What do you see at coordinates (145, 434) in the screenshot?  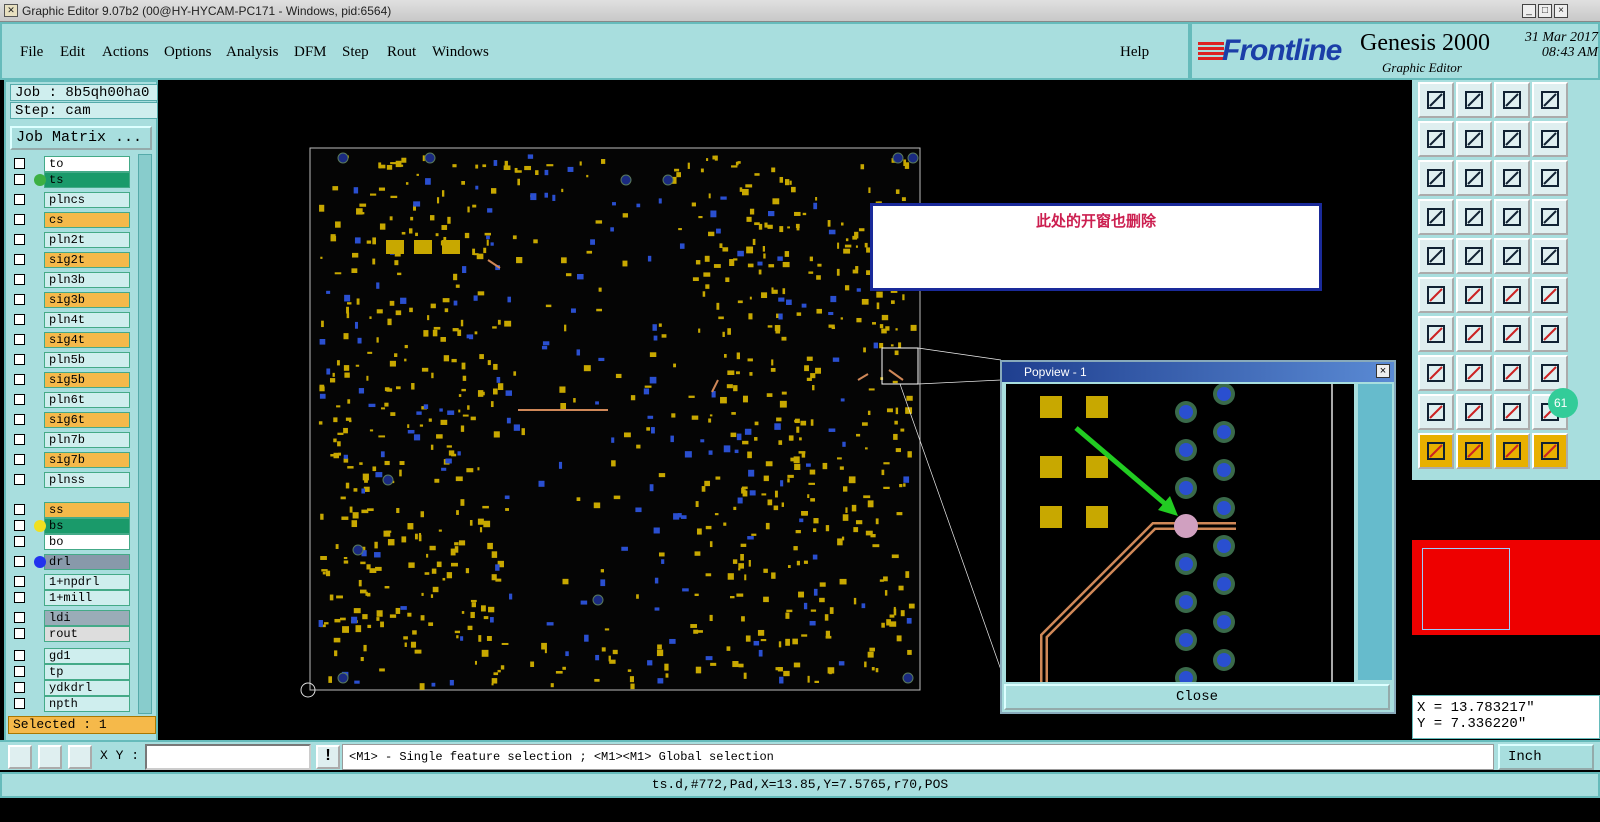 I see `layer-list-scrollbar` at bounding box center [145, 434].